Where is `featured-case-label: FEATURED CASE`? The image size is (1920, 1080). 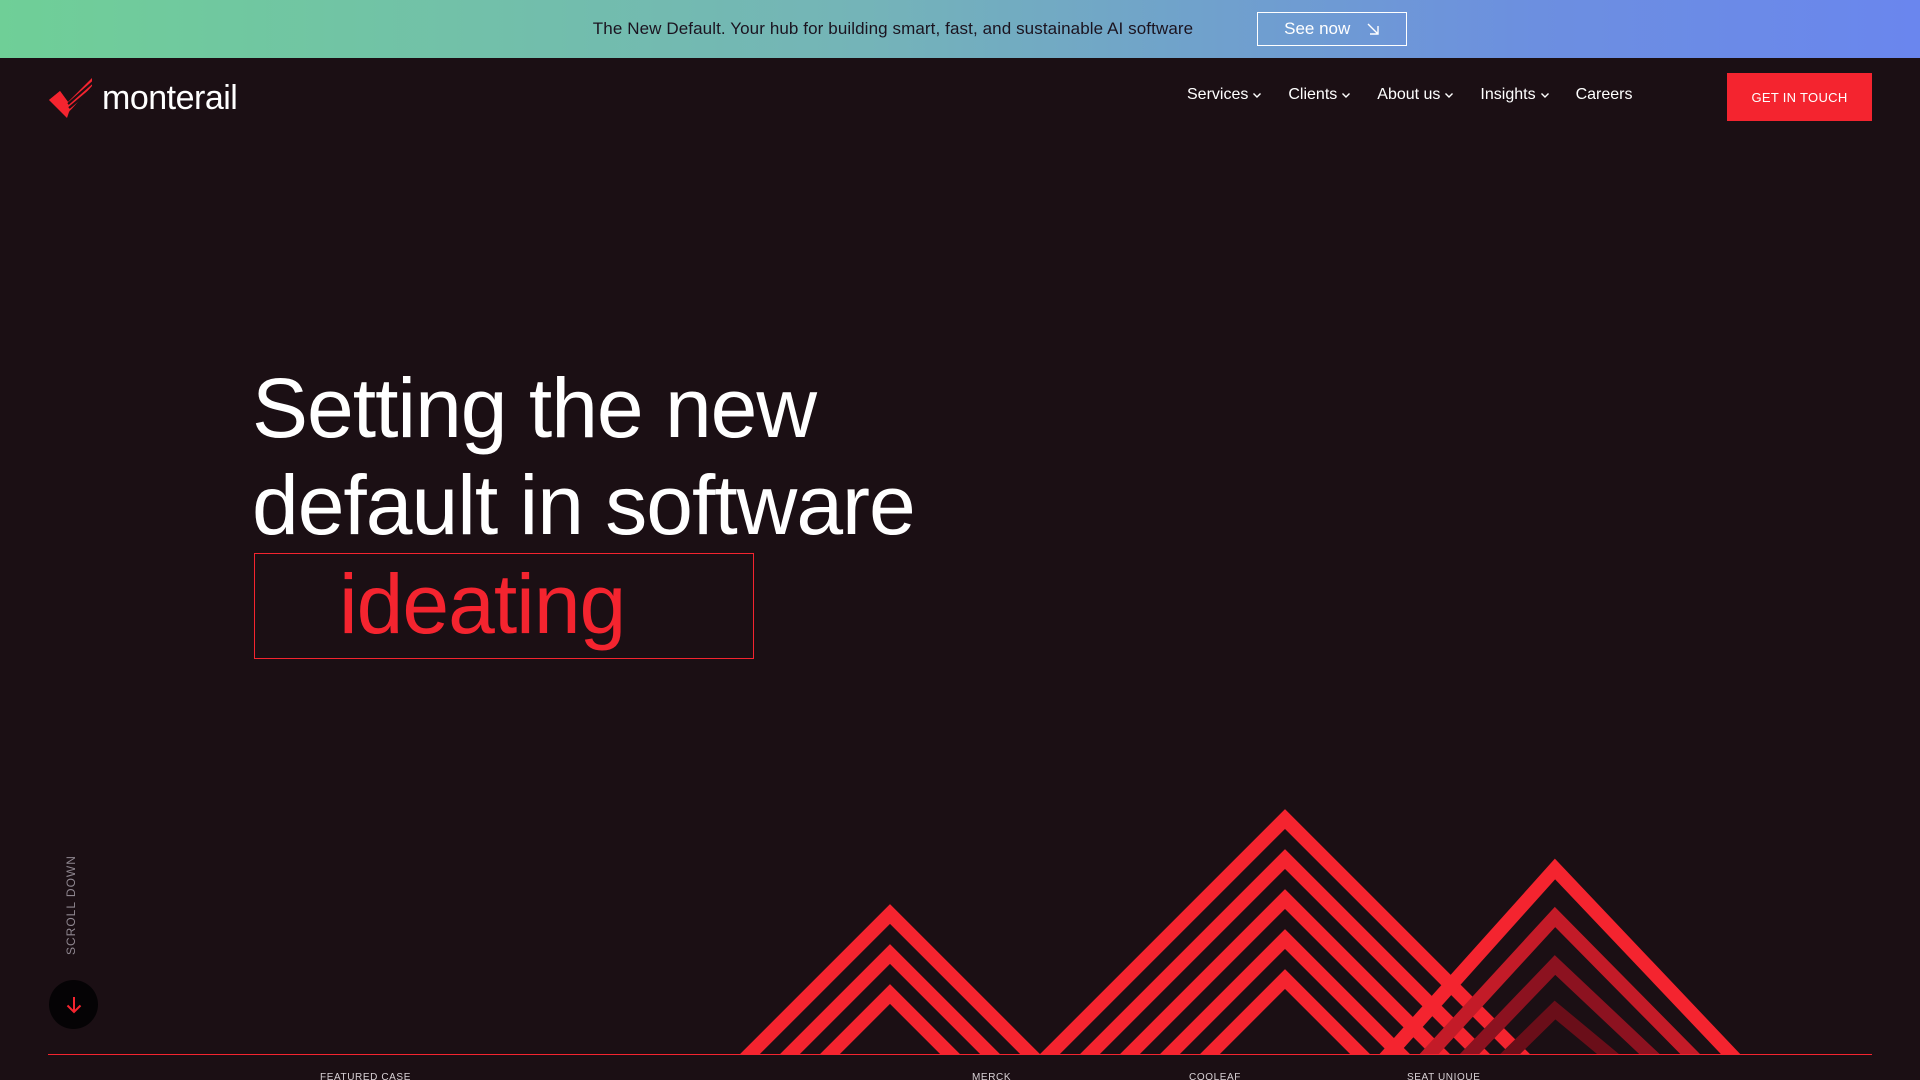
featured-case-label: FEATURED CASE is located at coordinates (365, 1076).